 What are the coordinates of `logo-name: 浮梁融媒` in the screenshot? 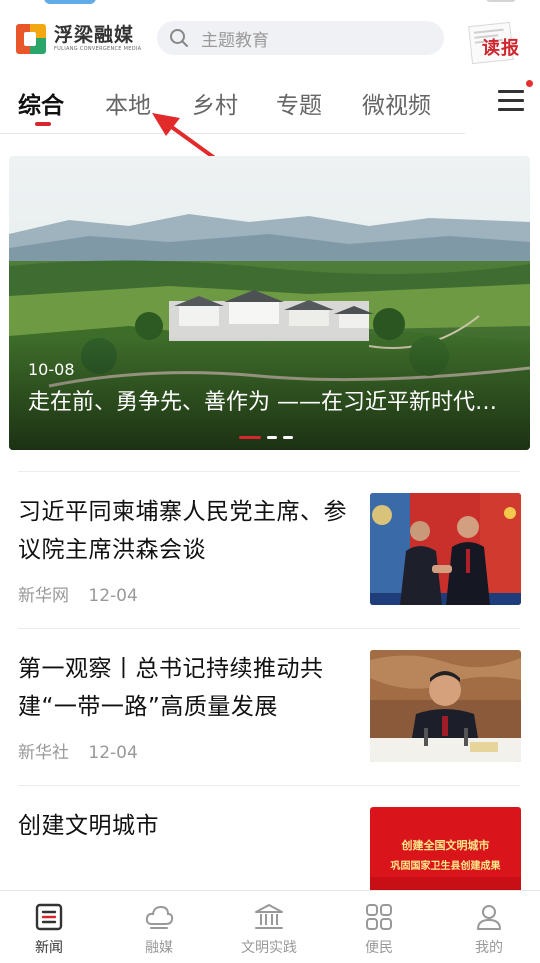 It's located at (94, 35).